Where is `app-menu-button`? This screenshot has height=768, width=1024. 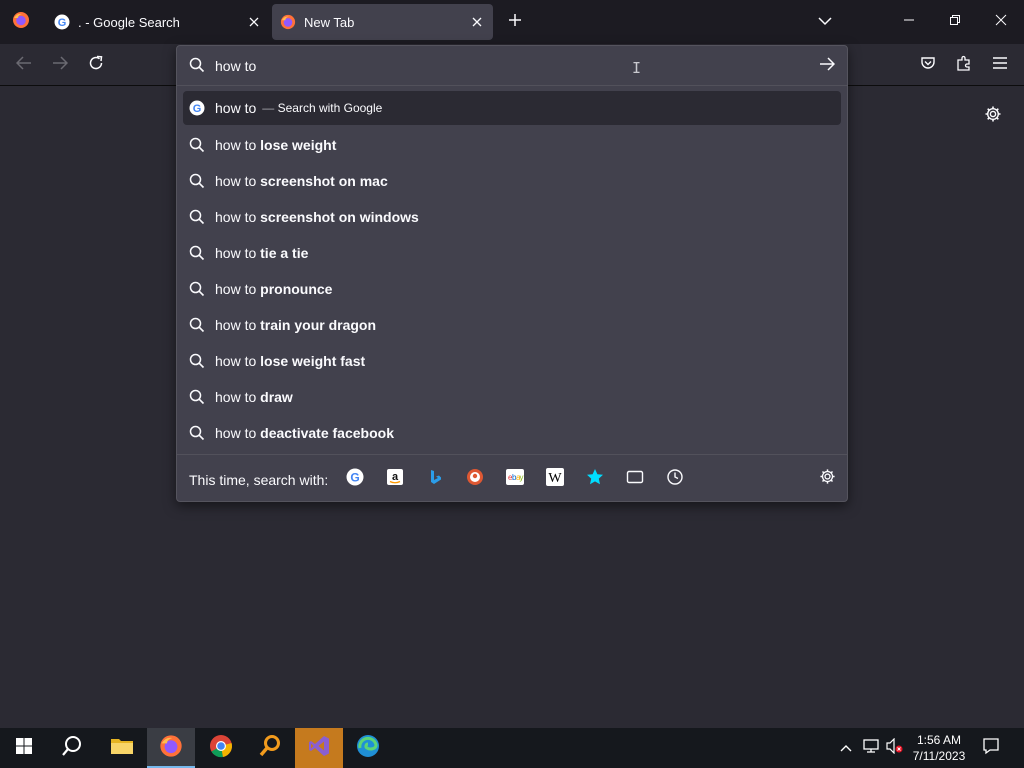
app-menu-button is located at coordinates (1000, 65).